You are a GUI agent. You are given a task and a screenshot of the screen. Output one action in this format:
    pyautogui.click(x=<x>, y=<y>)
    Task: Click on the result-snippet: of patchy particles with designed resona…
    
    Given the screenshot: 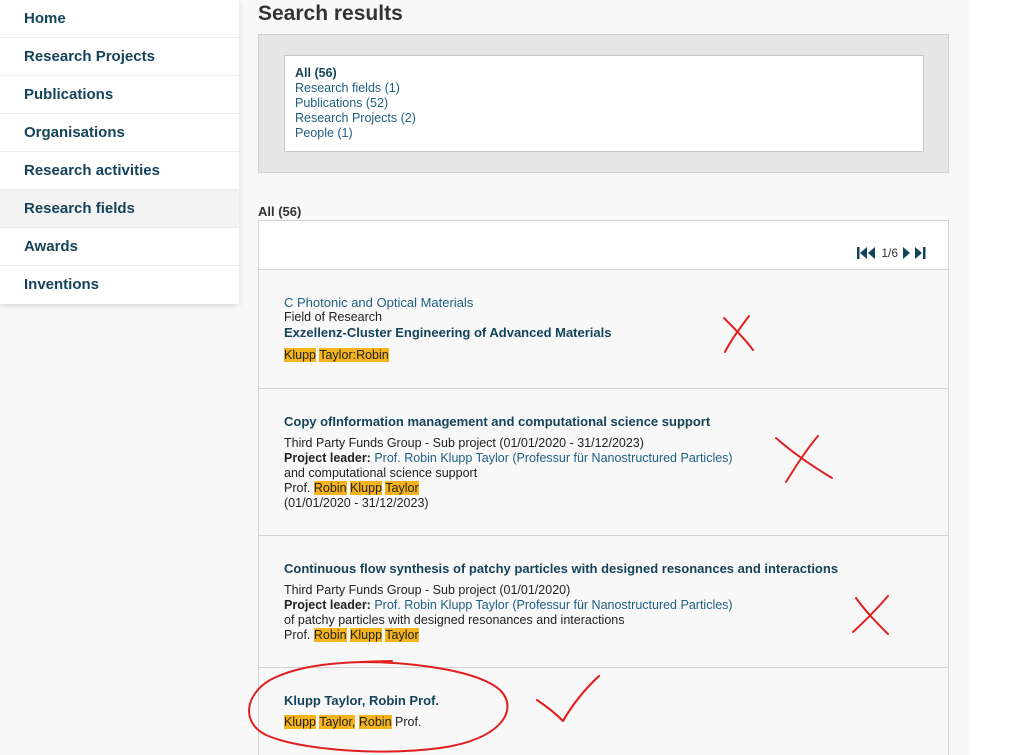 What is the action you would take?
    pyautogui.click(x=454, y=620)
    